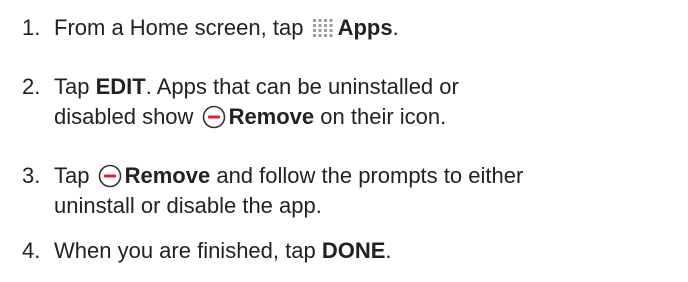  I want to click on step-1: 1. From a Home screen, tap Apps., so click(351, 28).